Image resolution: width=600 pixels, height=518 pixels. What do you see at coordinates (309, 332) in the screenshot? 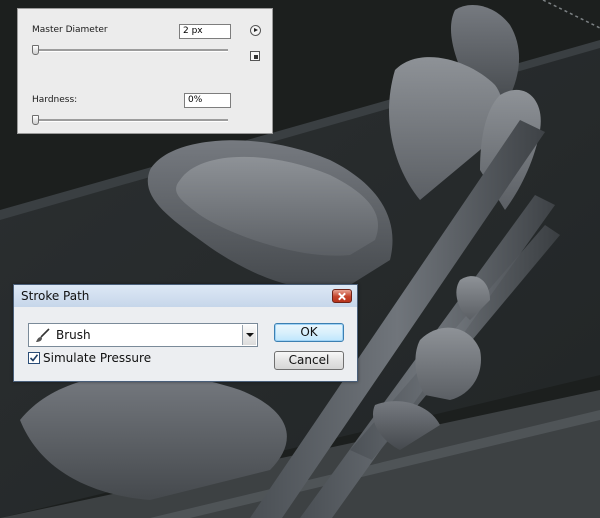
I see `ok-button: OK` at bounding box center [309, 332].